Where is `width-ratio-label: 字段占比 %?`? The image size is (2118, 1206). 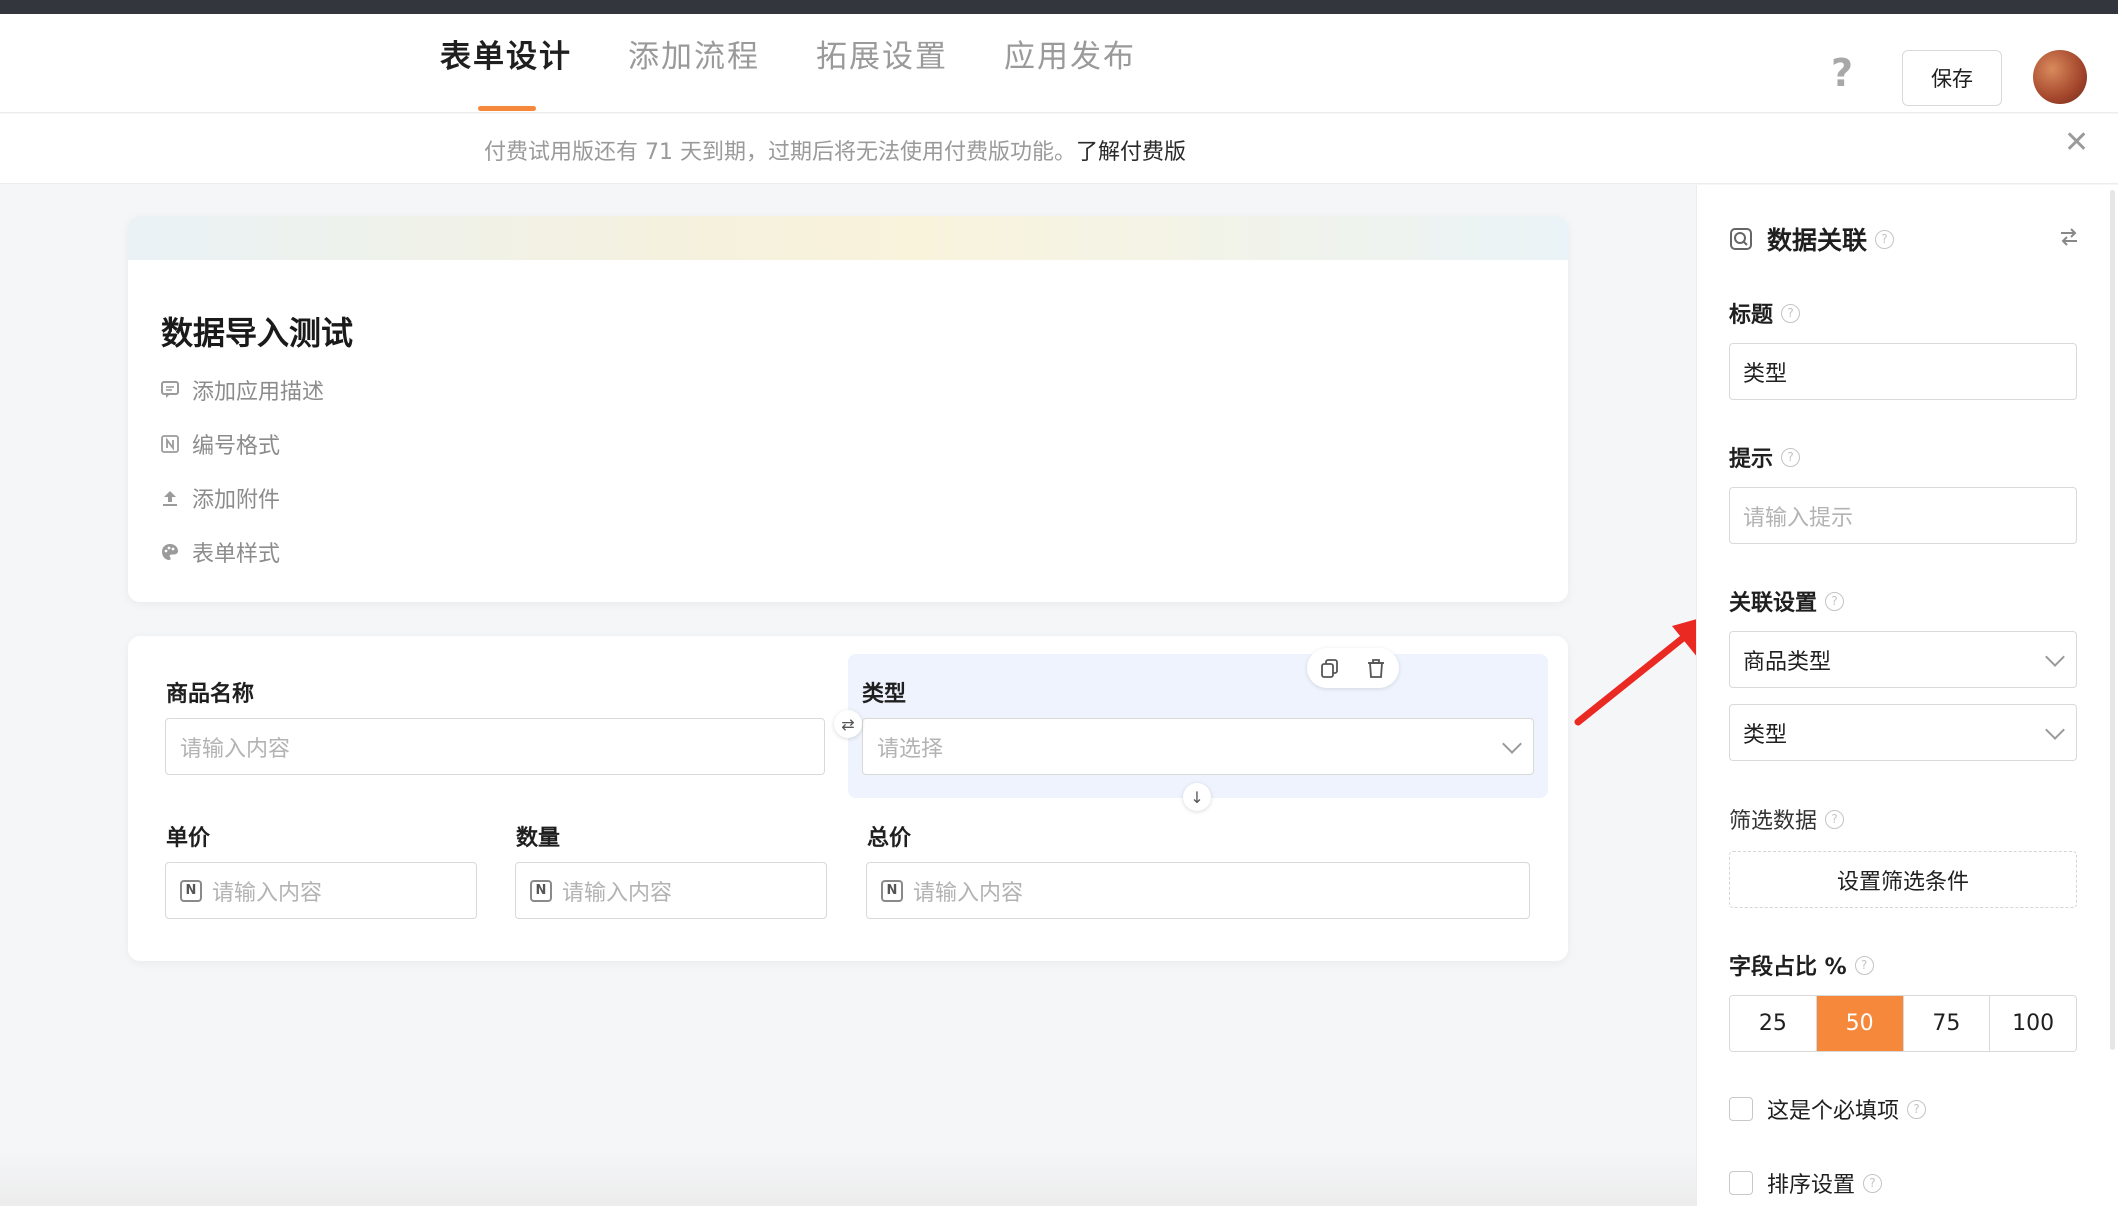
width-ratio-label: 字段占比 %? is located at coordinates (1801, 965).